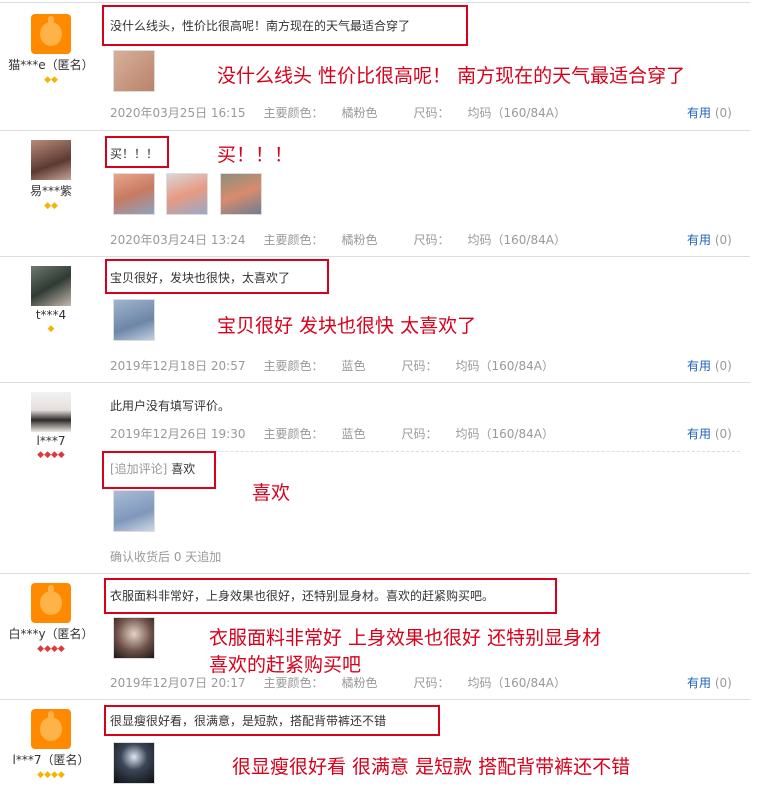 The height and width of the screenshot is (793, 759). Describe the element at coordinates (338, 113) in the screenshot. I see `review-meta: 2020年03月25日 16:15 主要颜色： 橘粉色 尺码： 均码（160/84A）` at that location.